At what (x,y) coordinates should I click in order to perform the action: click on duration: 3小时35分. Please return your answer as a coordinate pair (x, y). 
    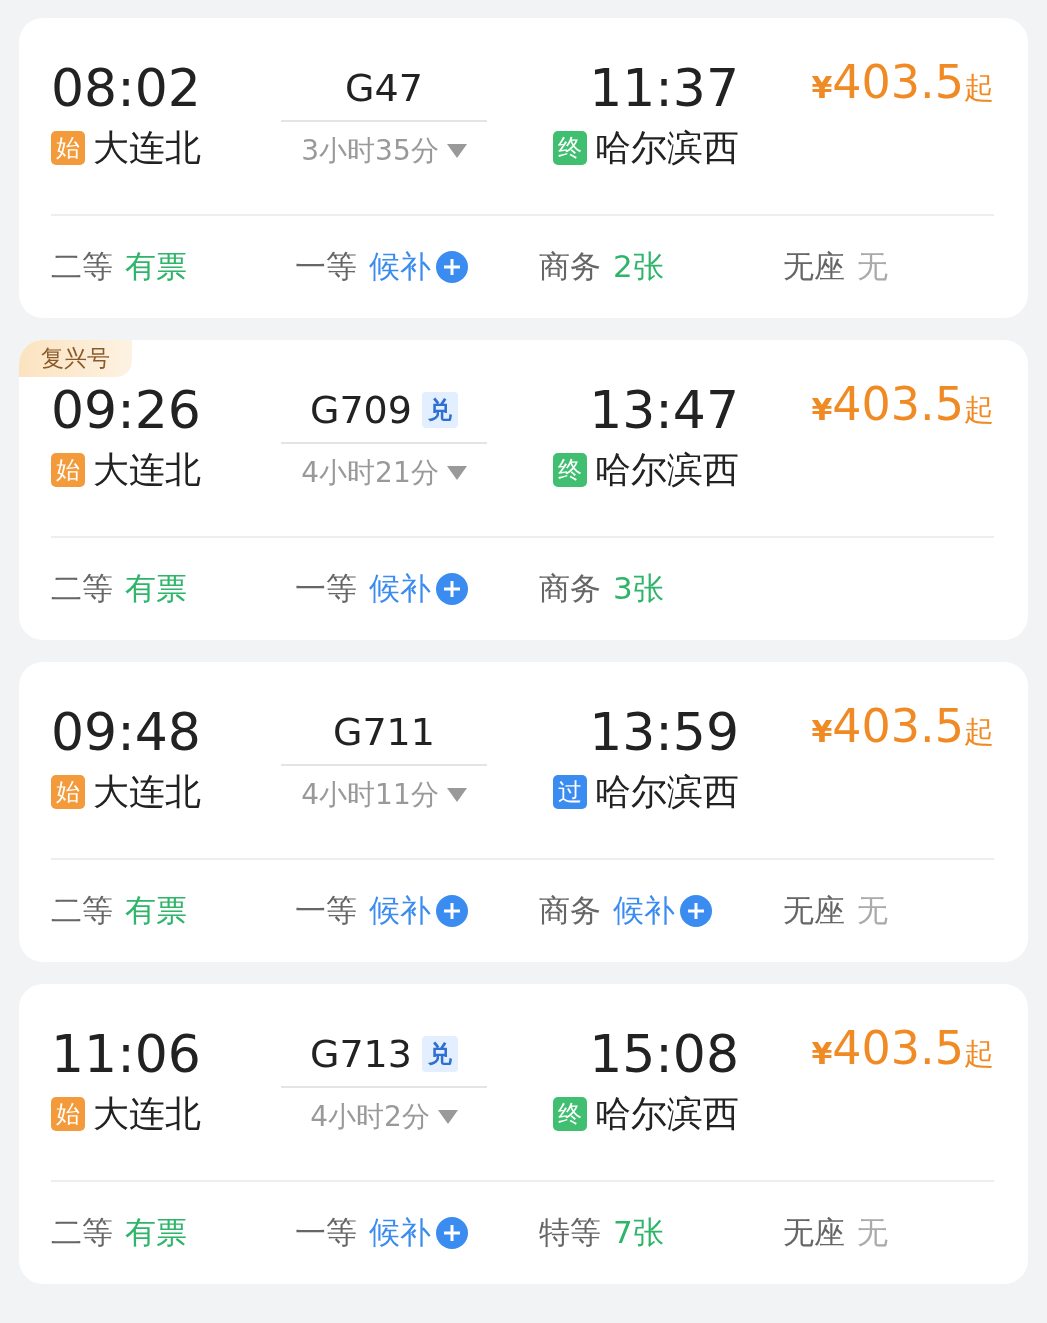
    Looking at the image, I should click on (370, 151).